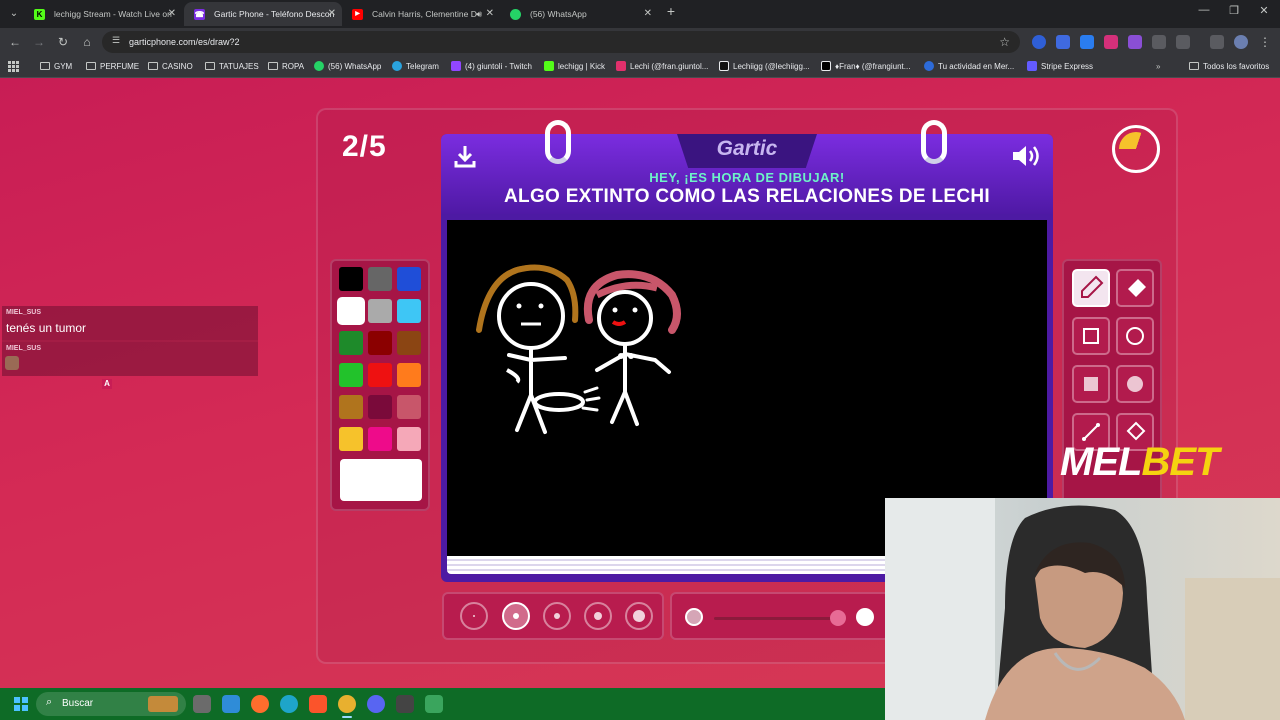 Image resolution: width=1280 pixels, height=720 pixels. Describe the element at coordinates (561, 42) in the screenshot. I see `address-bar: ☰ garticphone.com/es/draw?2 ☆` at that location.